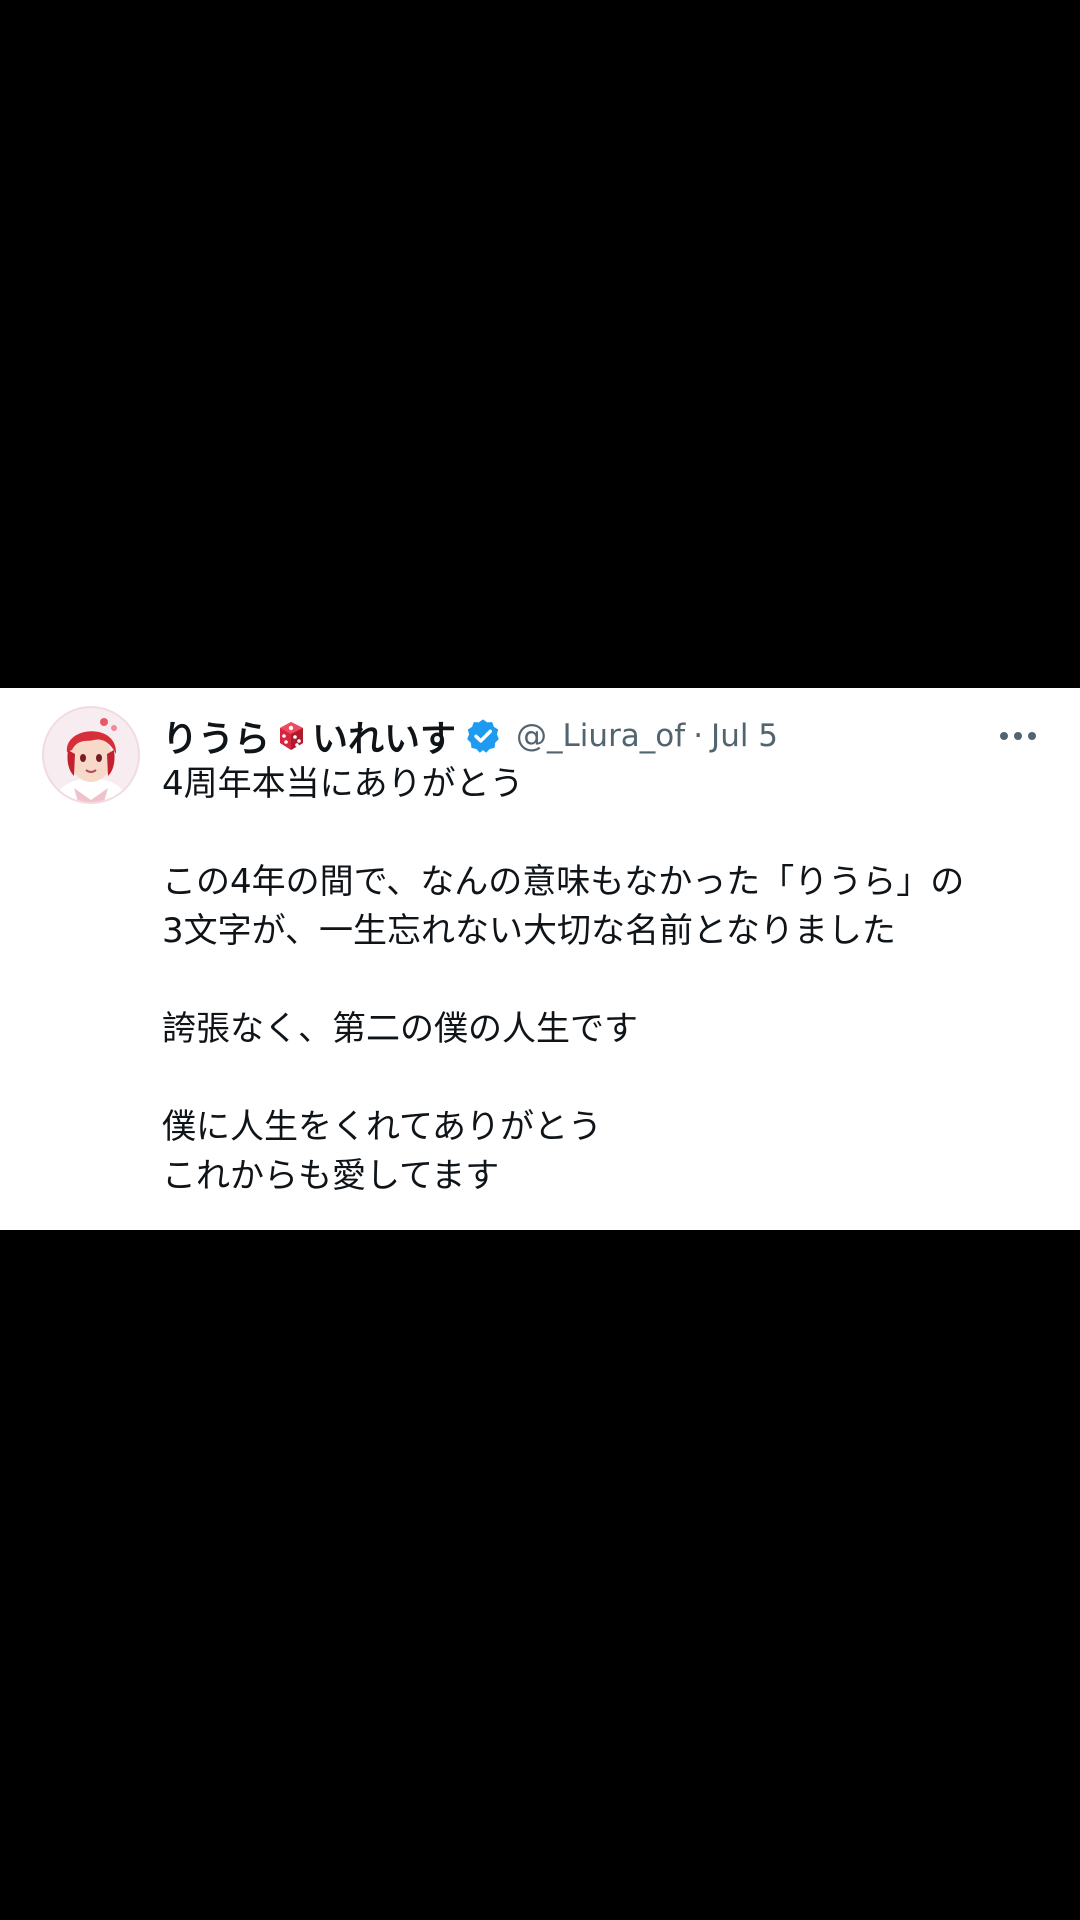 The width and height of the screenshot is (1080, 1920). Describe the element at coordinates (1018, 736) in the screenshot. I see `more-options-icon` at that location.